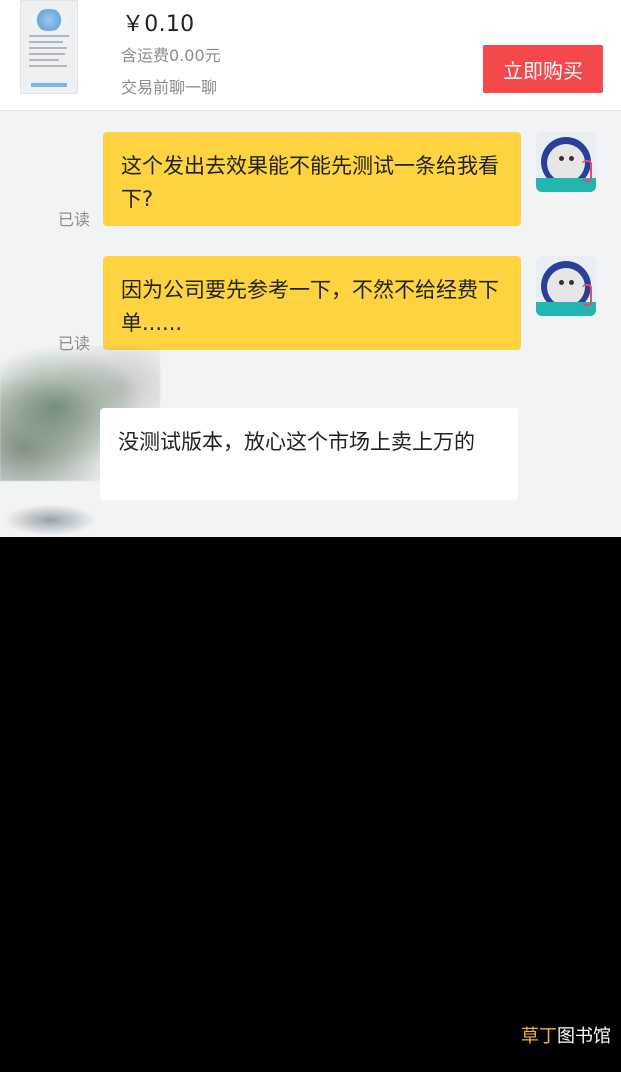  What do you see at coordinates (158, 24) in the screenshot?
I see `product-price: ￥0.10` at bounding box center [158, 24].